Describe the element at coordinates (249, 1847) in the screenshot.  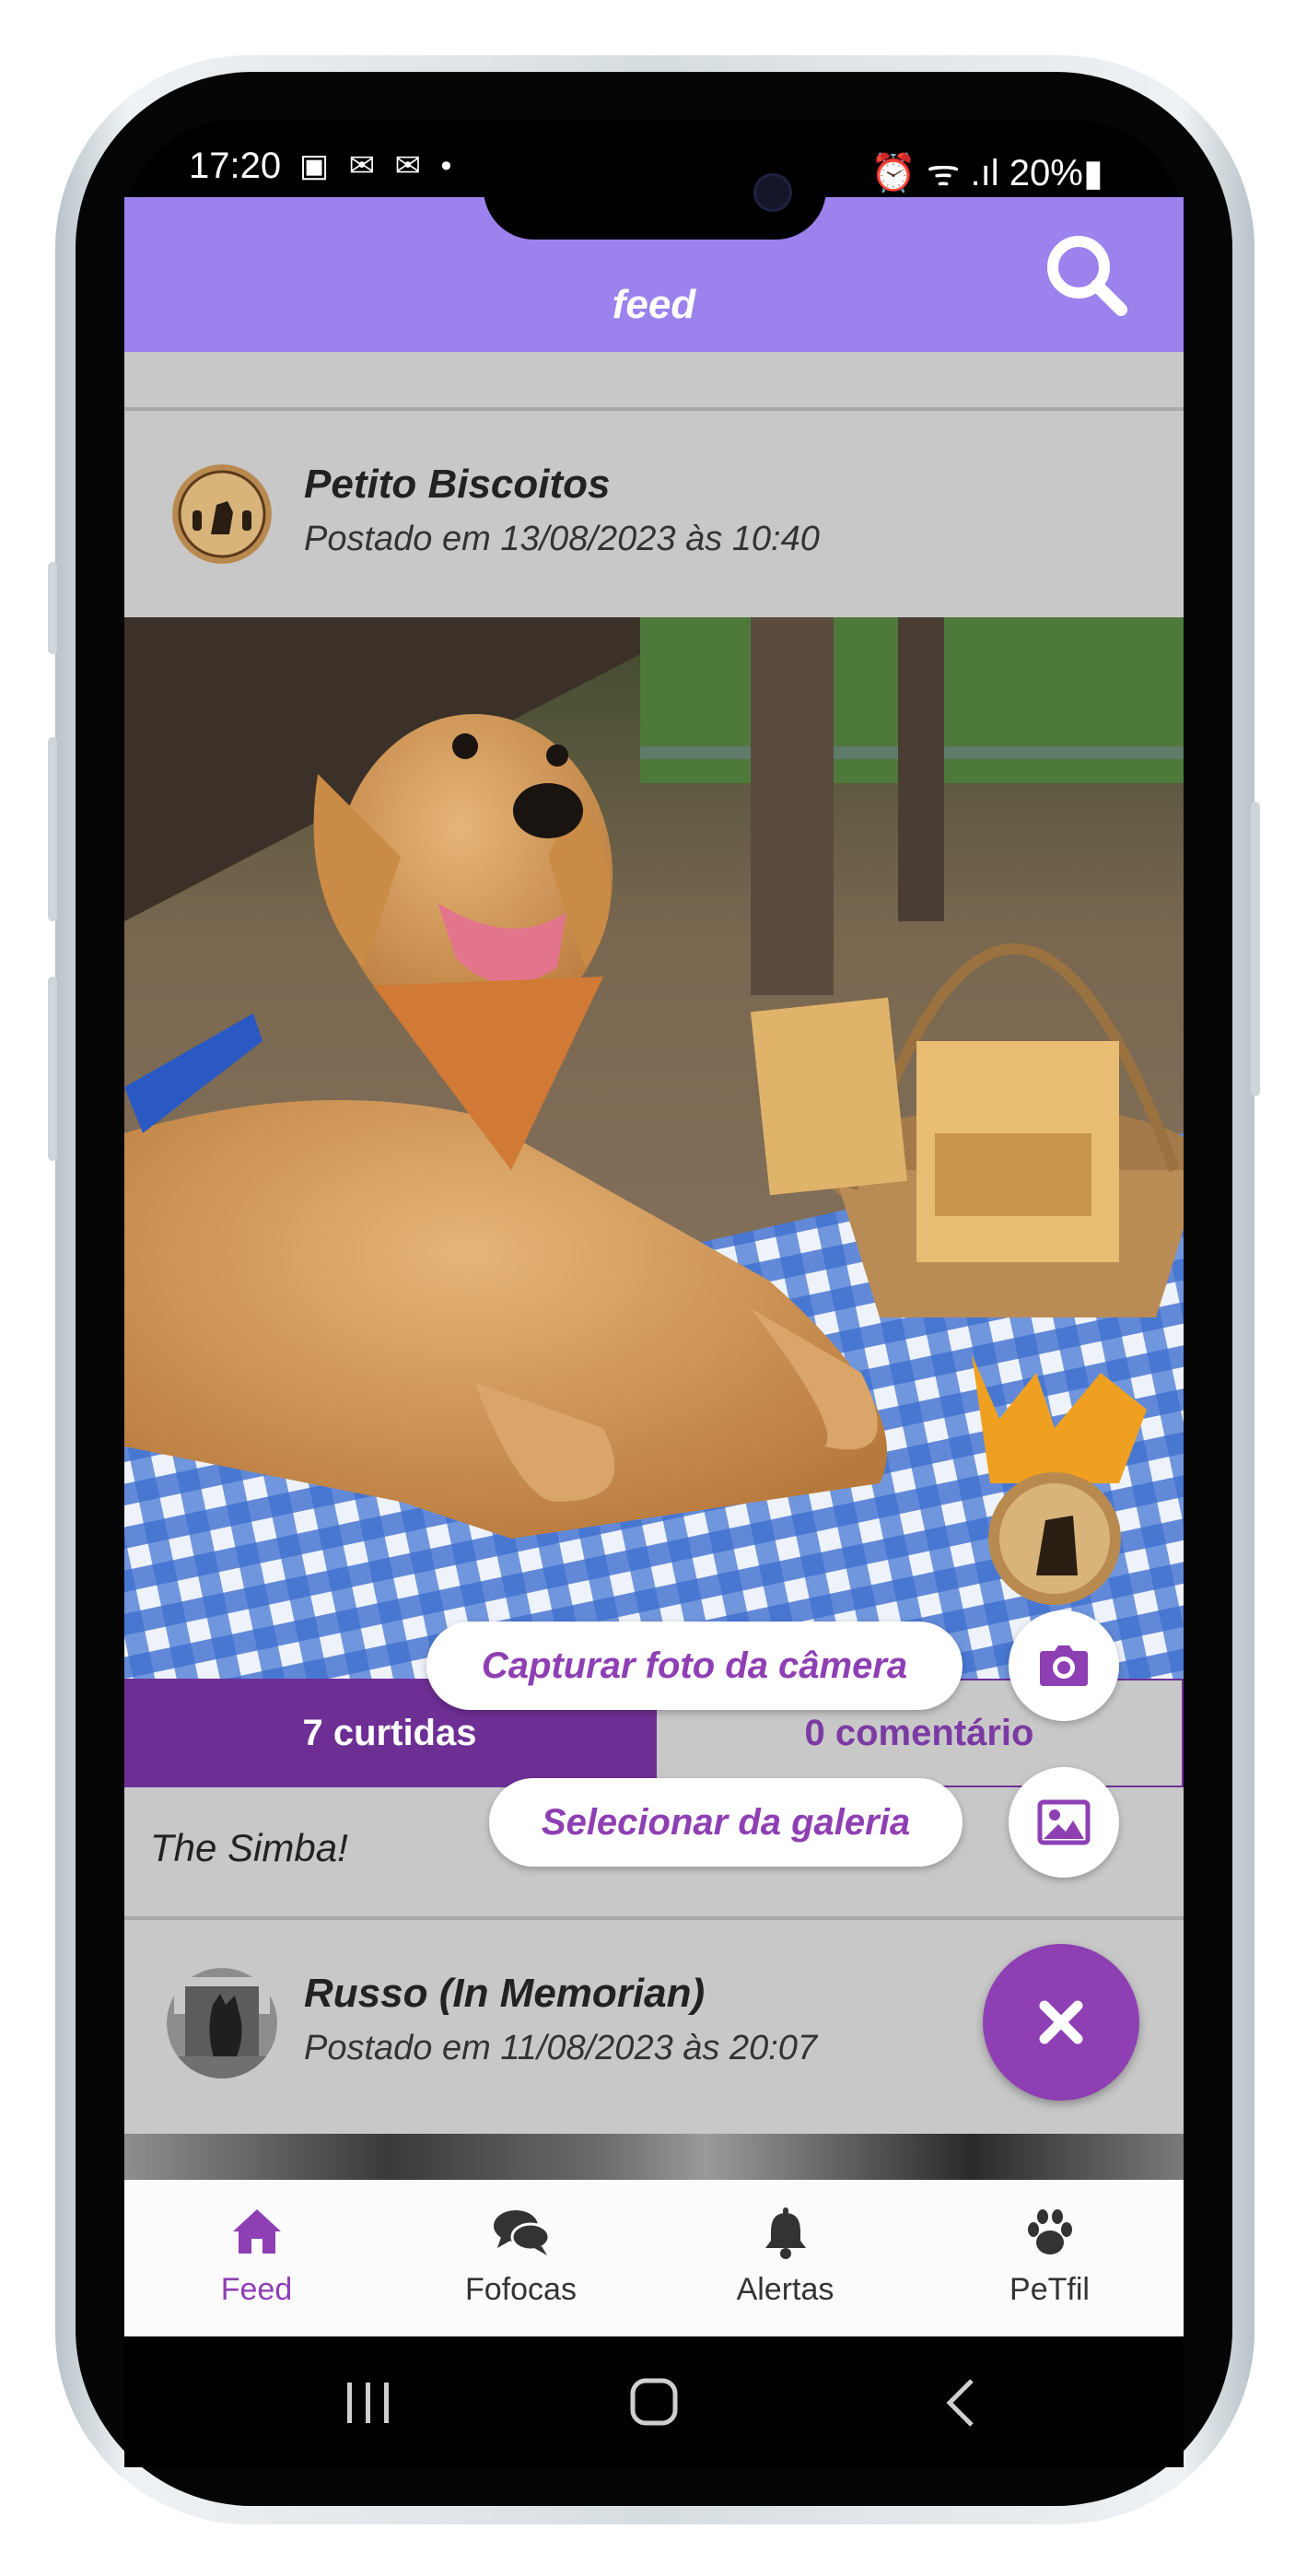
I see `post-caption: The Simba!` at that location.